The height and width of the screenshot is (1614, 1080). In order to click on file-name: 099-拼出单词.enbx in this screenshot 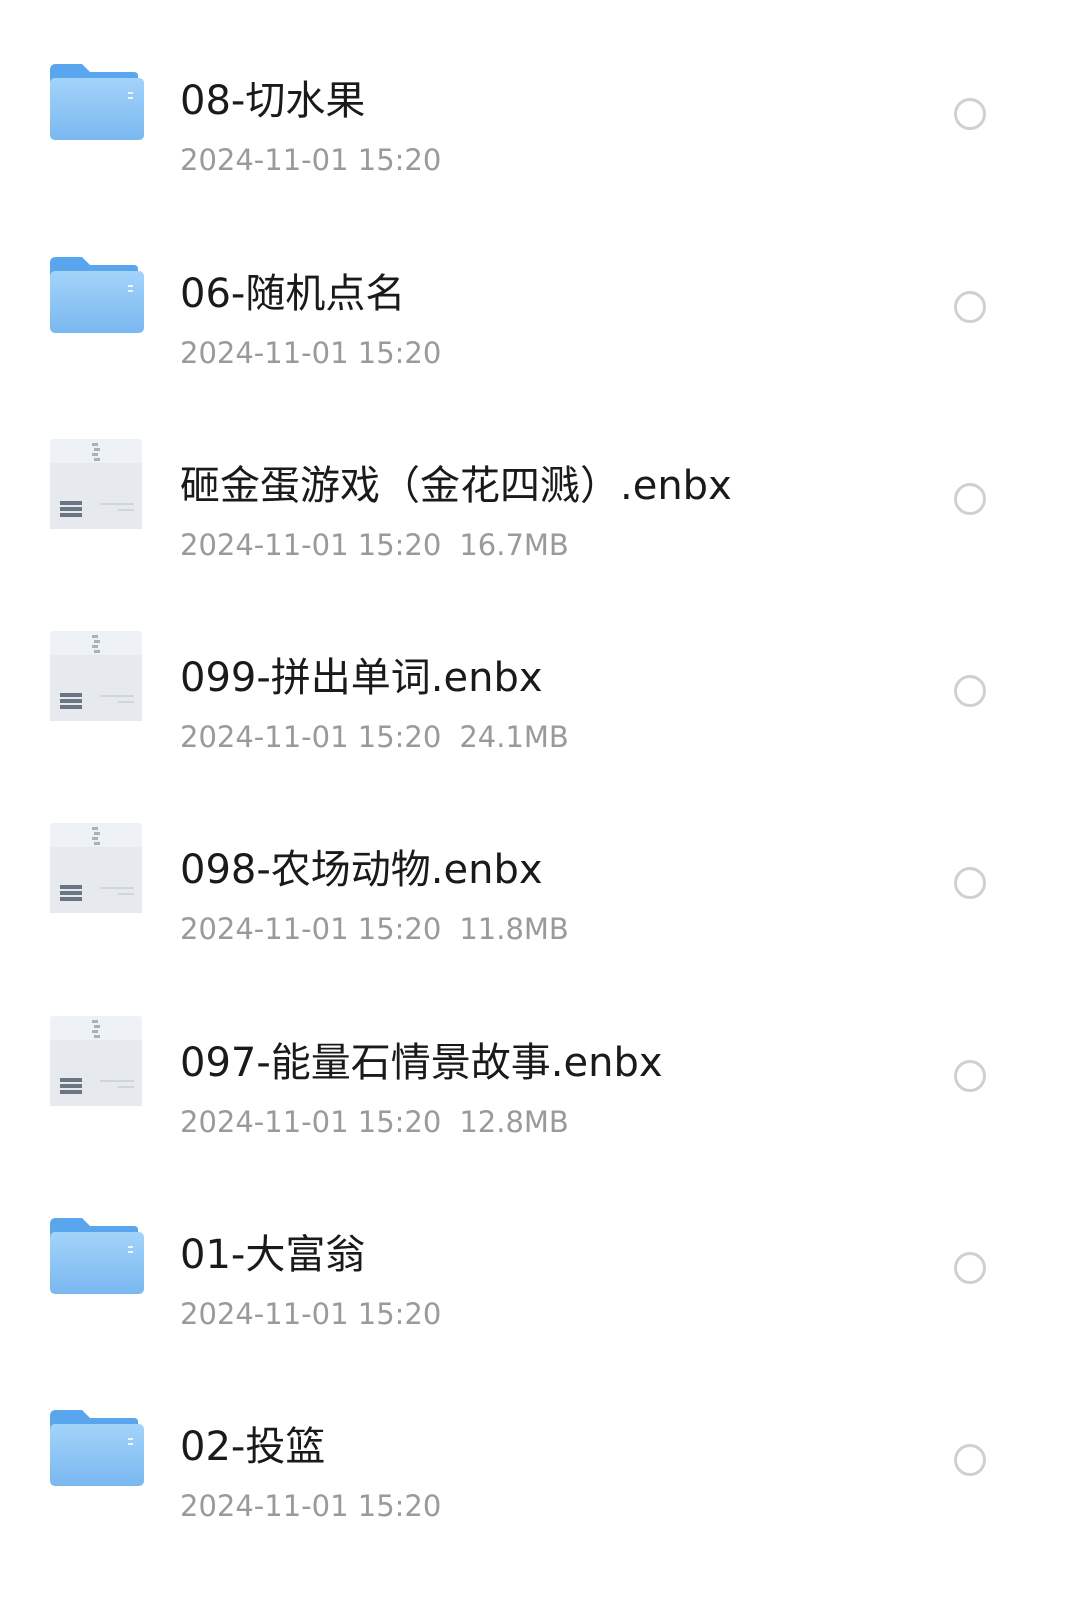, I will do `click(361, 678)`.